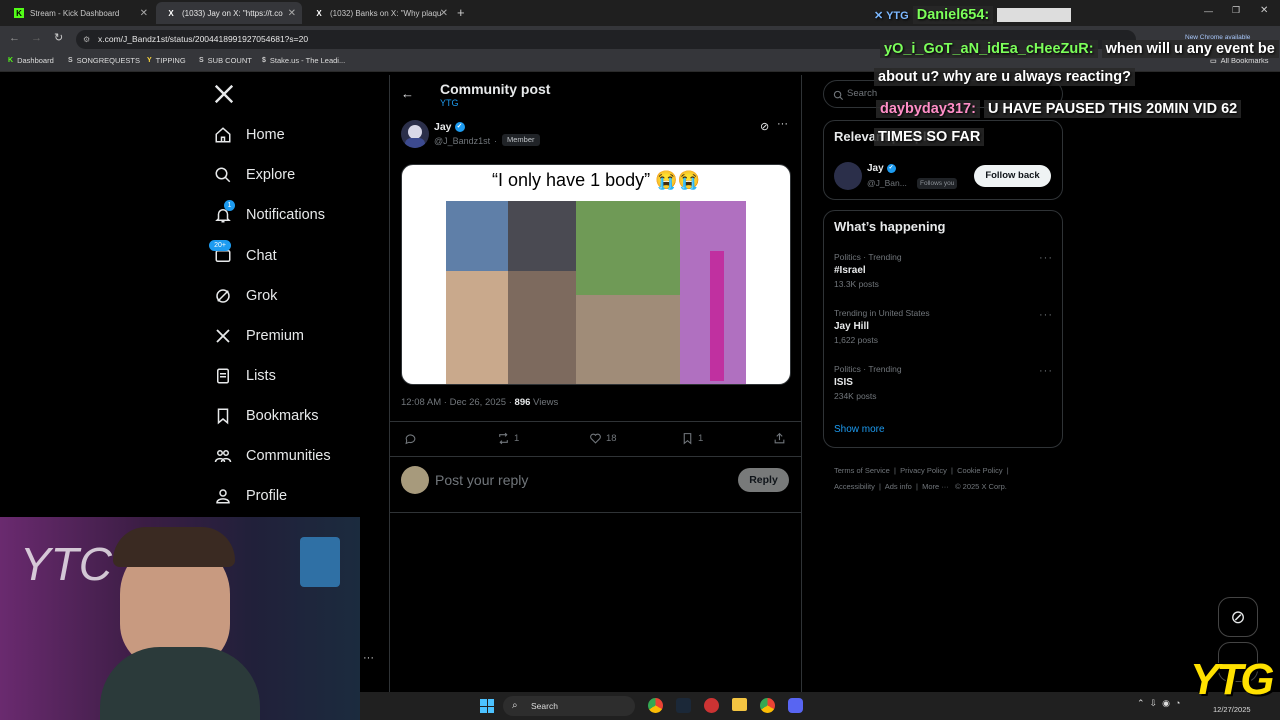  I want to click on trend-item: Politics · Trending ISIS 234K posts, so click(868, 382).